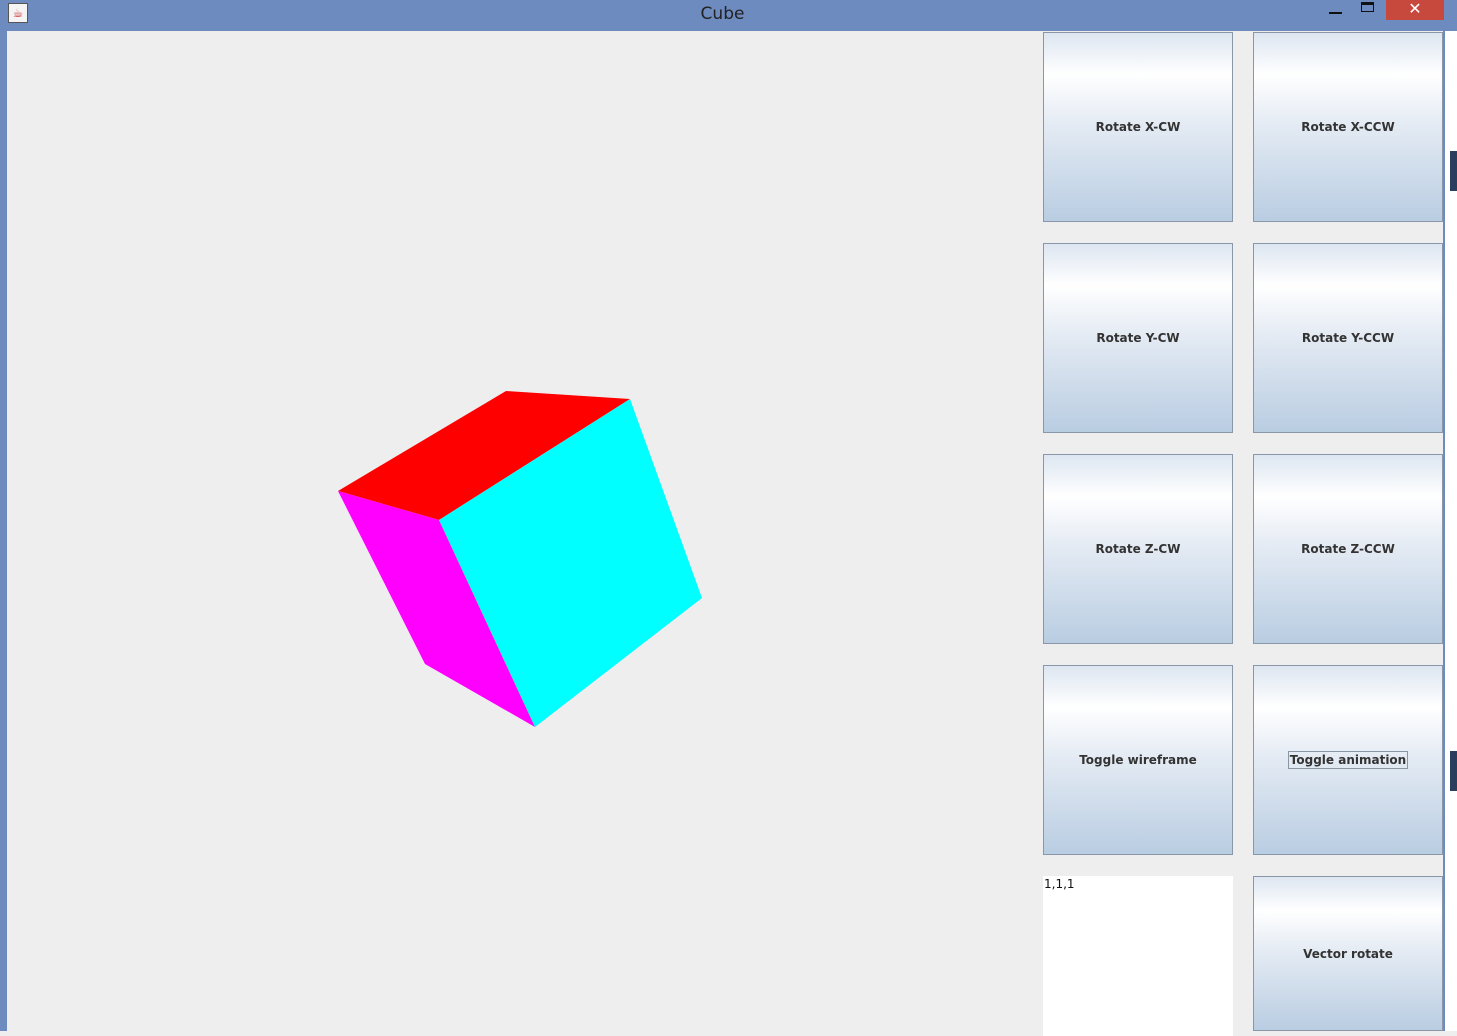 The width and height of the screenshot is (1457, 1036). What do you see at coordinates (1138, 338) in the screenshot?
I see `rotate-y-cw-button: Rotate Y-CW` at bounding box center [1138, 338].